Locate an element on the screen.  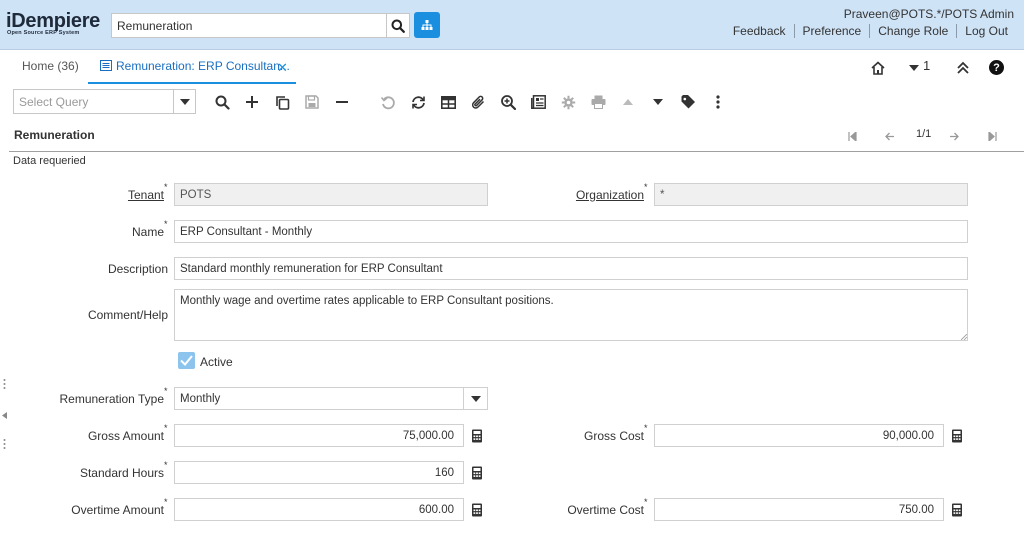
label-button is located at coordinates (688, 102).